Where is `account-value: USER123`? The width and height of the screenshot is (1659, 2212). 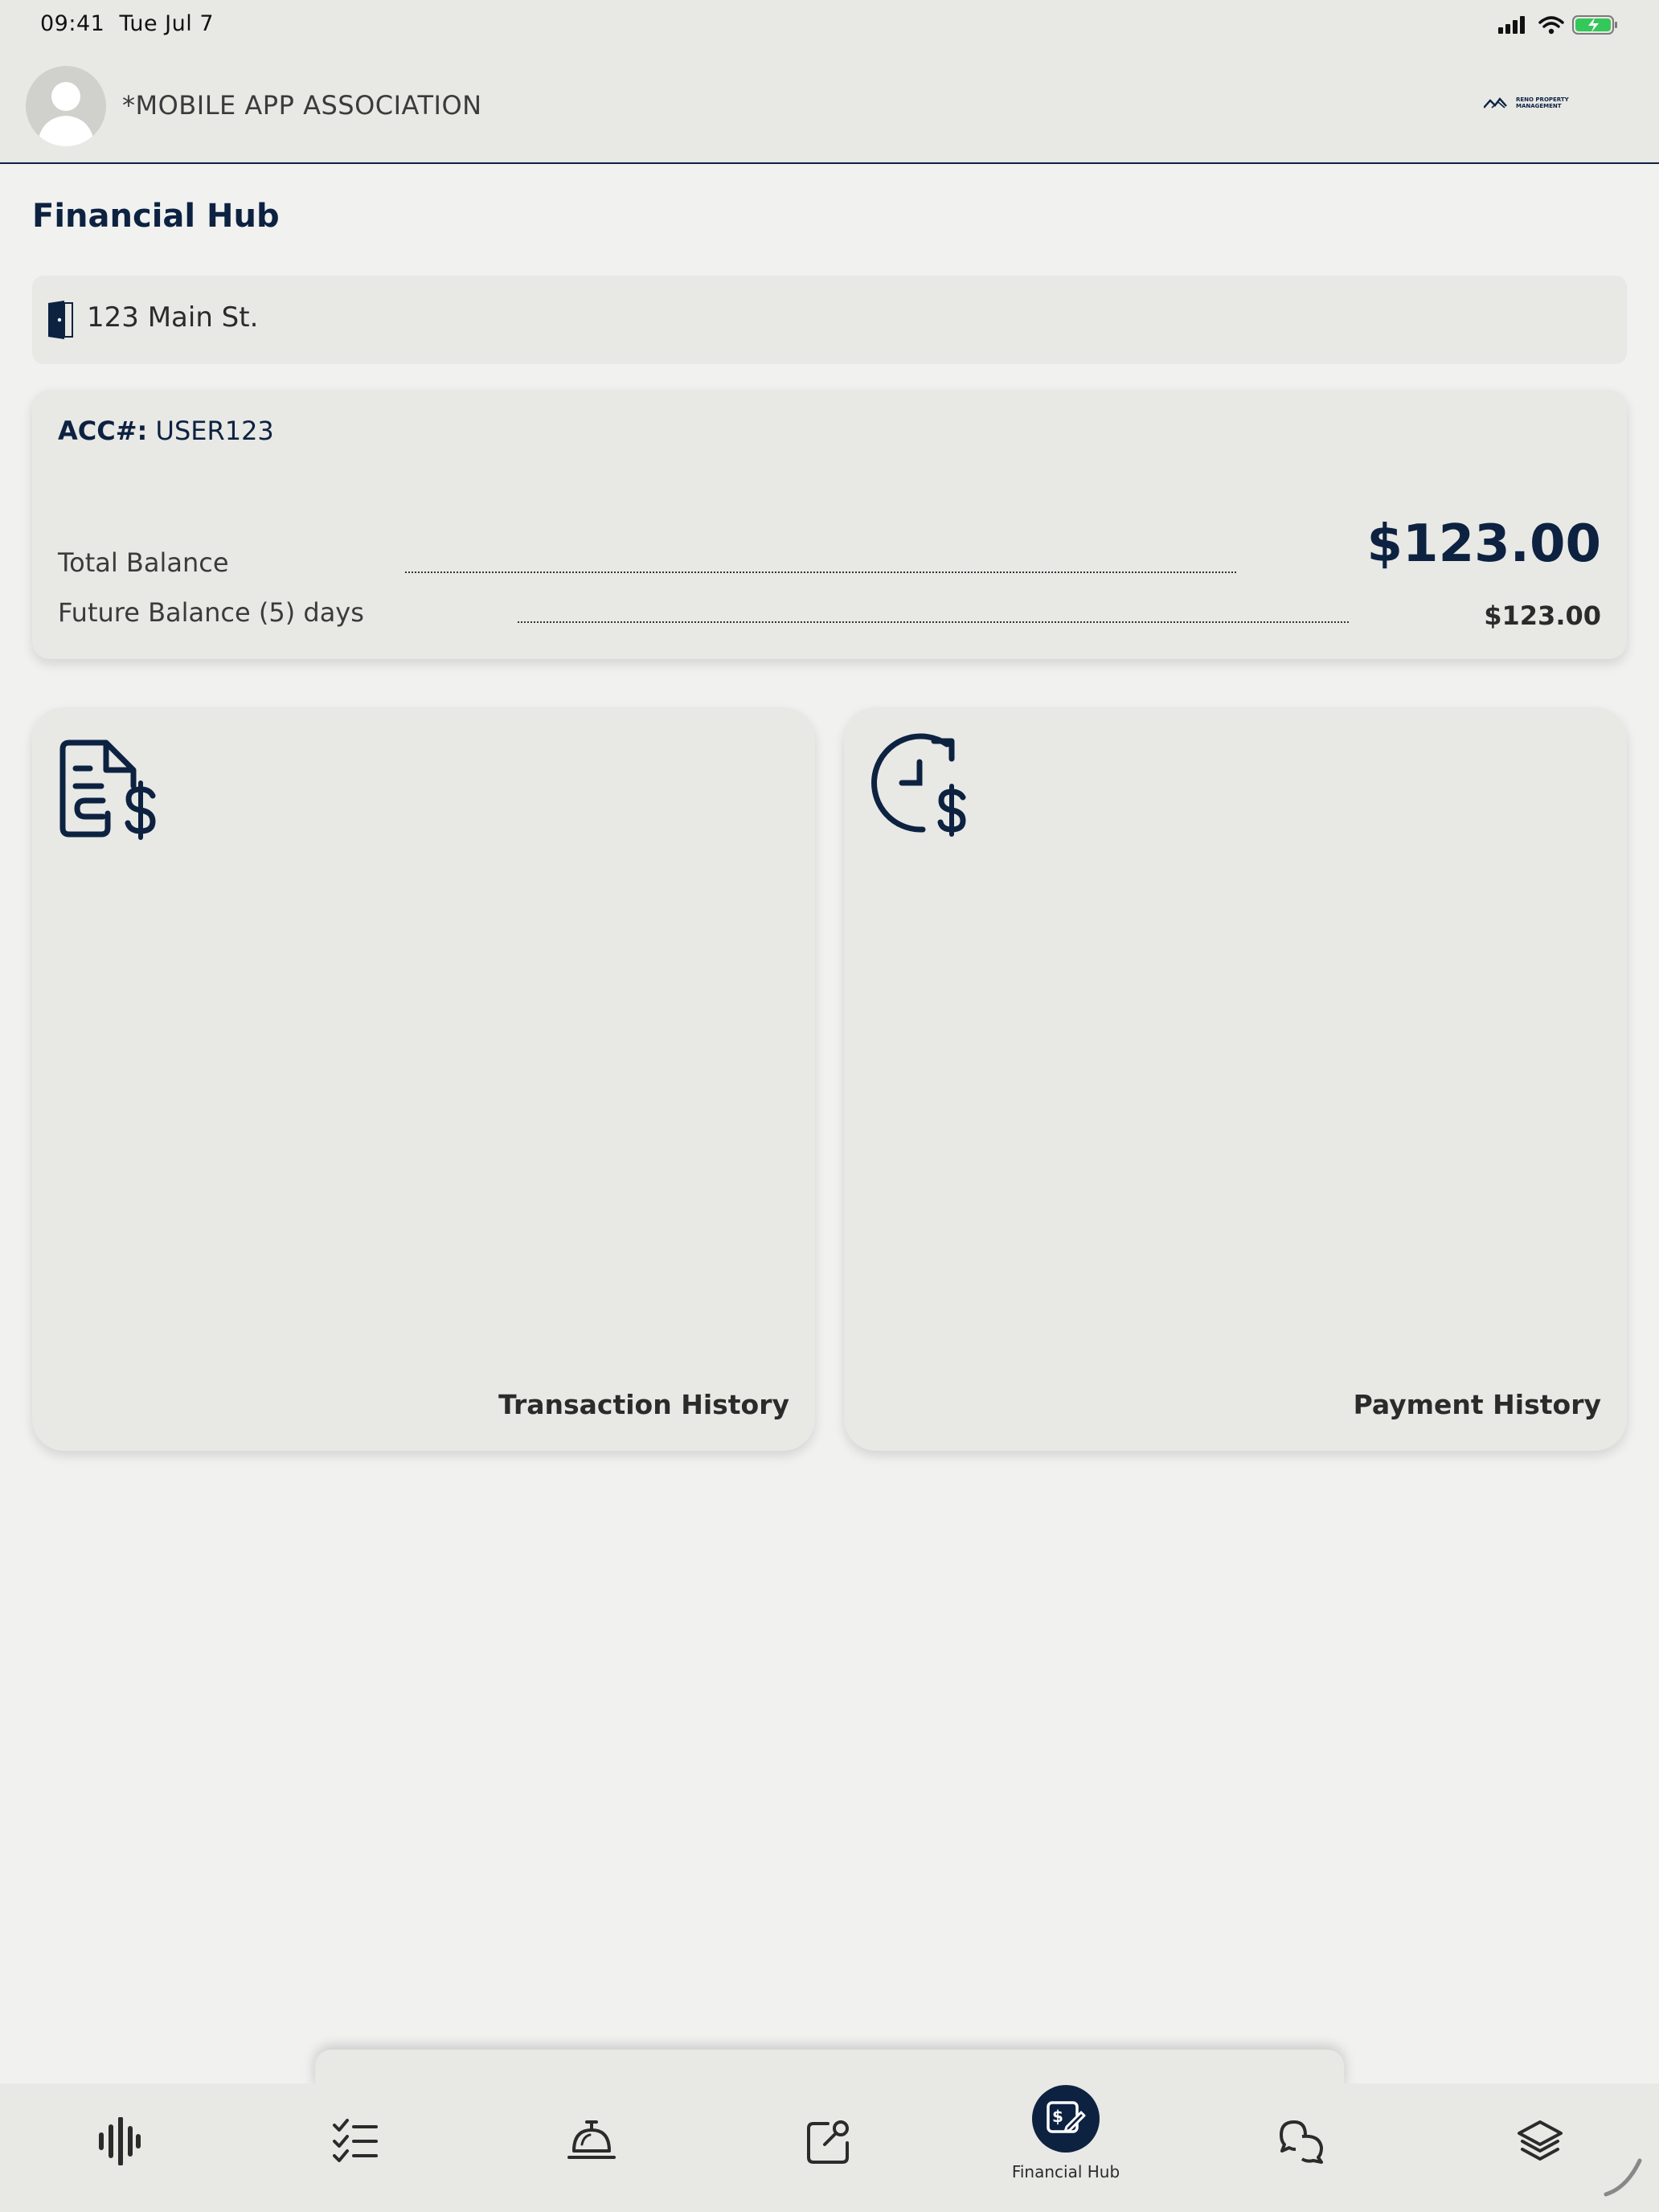 account-value: USER123 is located at coordinates (214, 431).